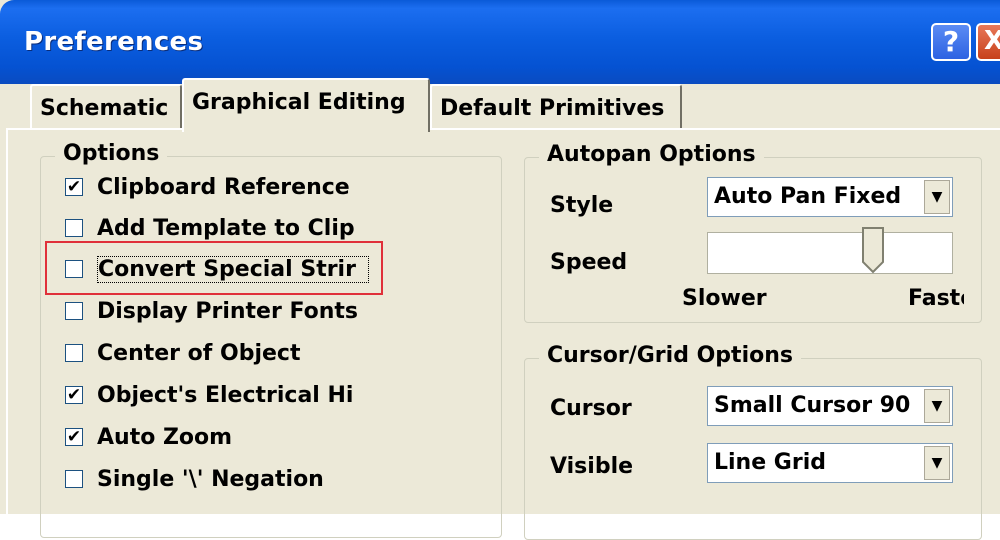  I want to click on checkbox-auto-zoom: ✔, so click(74, 437).